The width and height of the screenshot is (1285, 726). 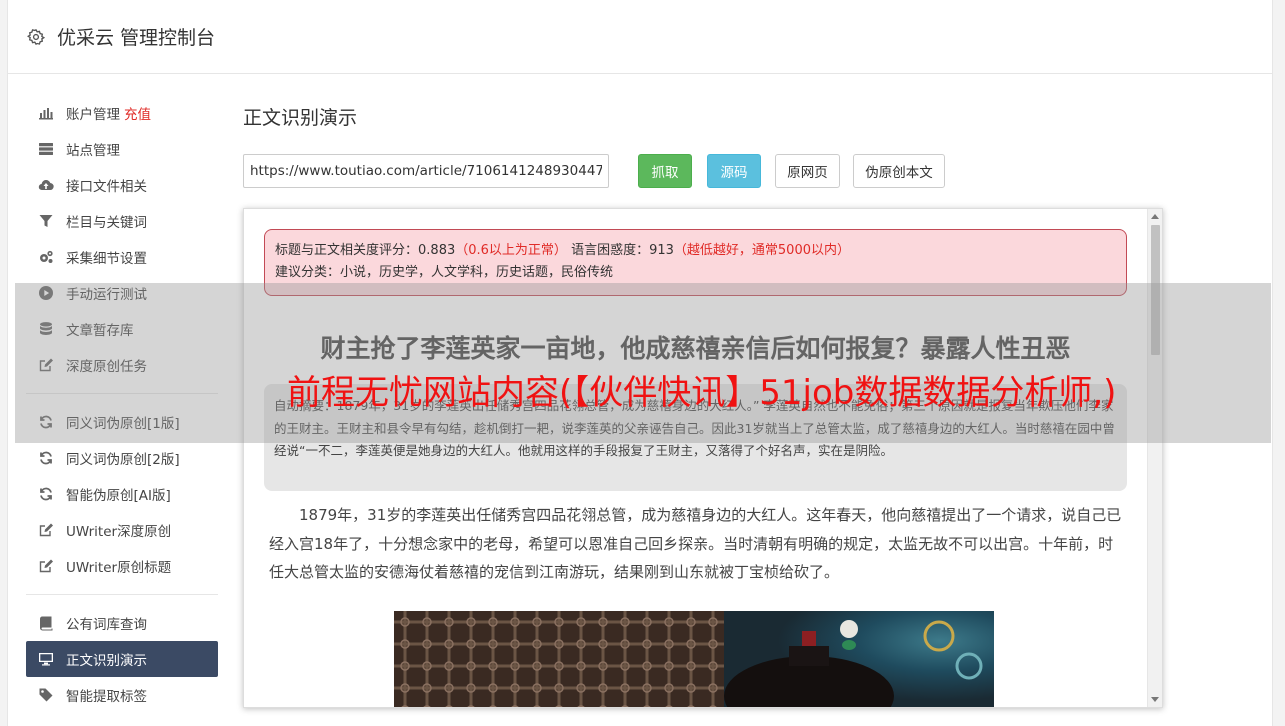 I want to click on fake-original-button: 伪原创本文, so click(x=899, y=171).